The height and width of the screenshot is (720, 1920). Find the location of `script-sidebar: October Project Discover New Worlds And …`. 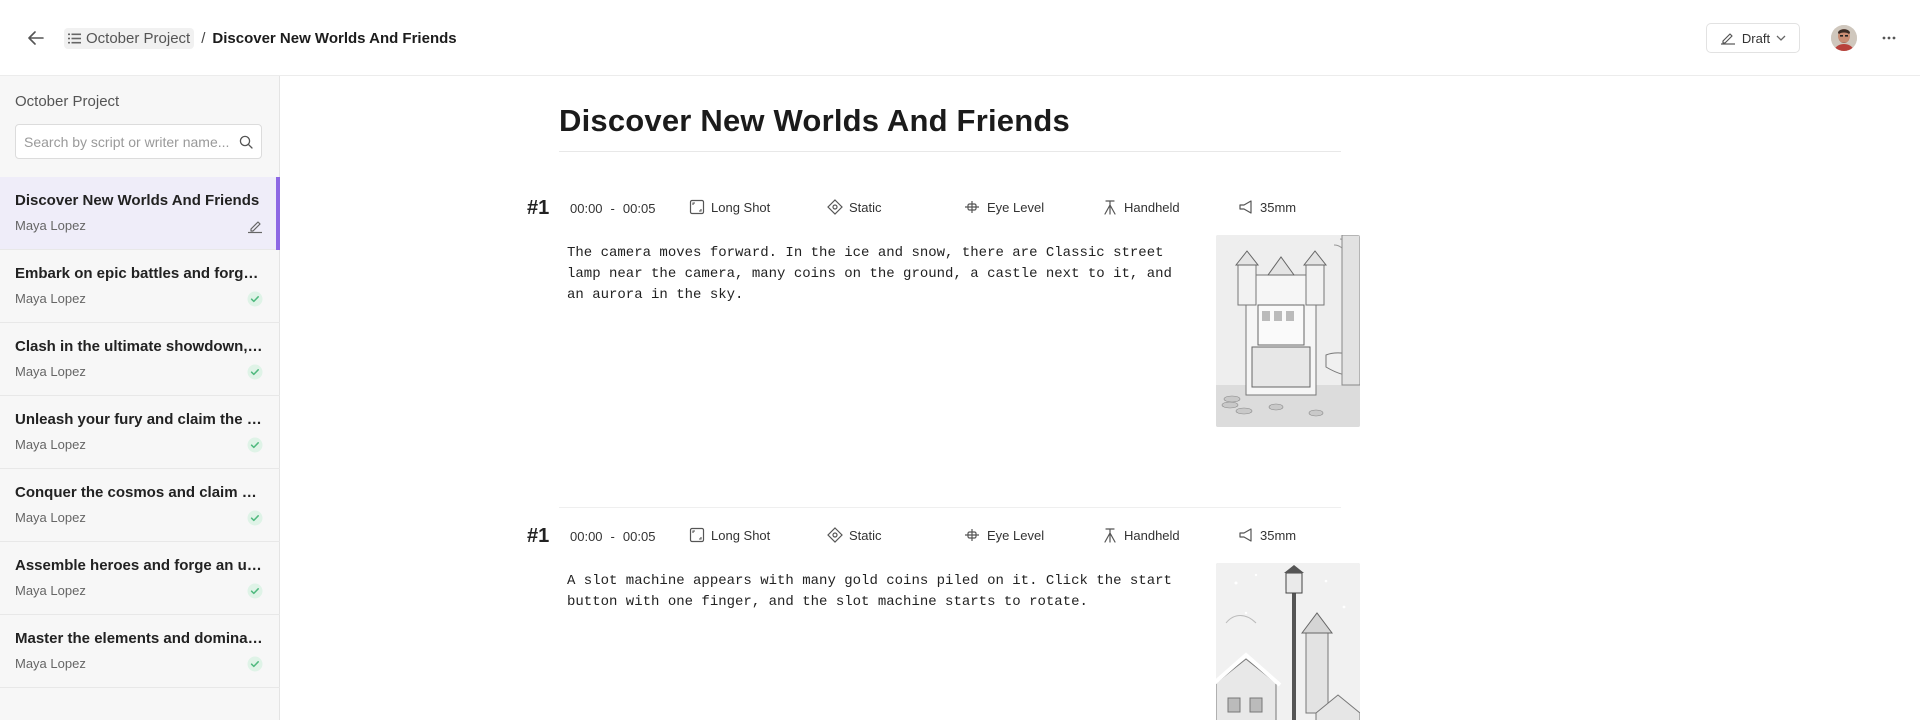

script-sidebar: October Project Discover New Worlds And … is located at coordinates (140, 398).